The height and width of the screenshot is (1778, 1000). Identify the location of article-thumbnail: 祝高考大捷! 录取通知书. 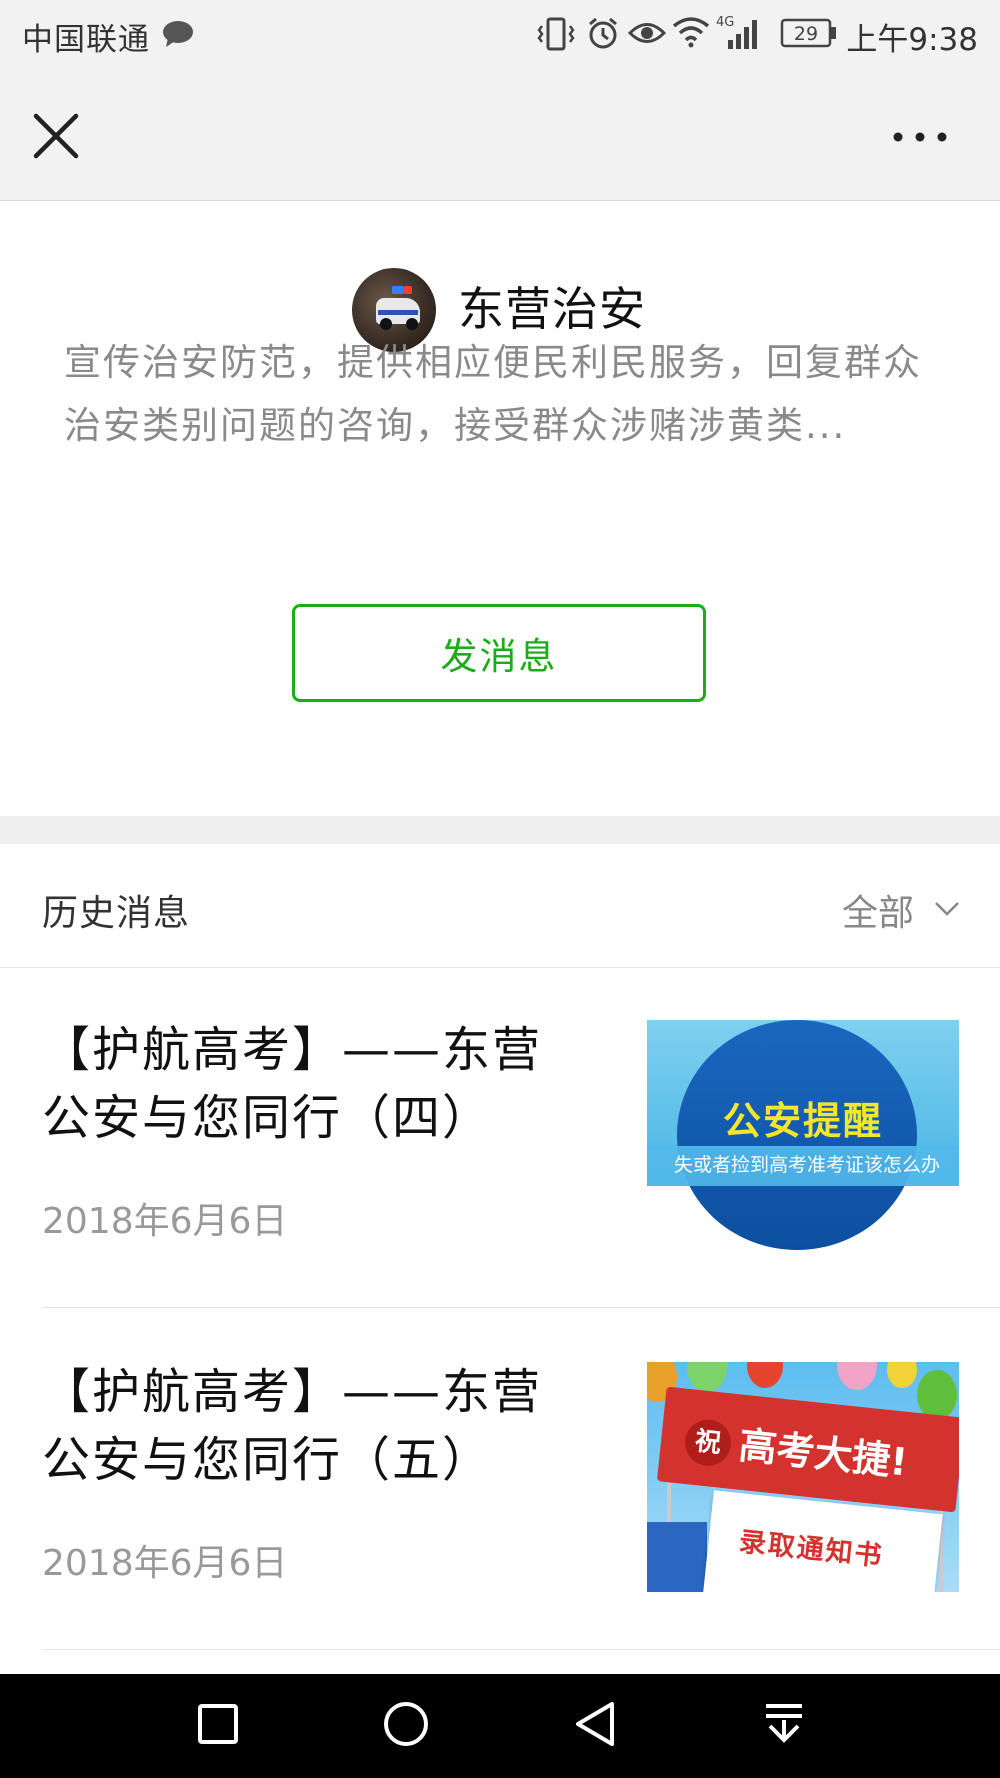
(803, 1477).